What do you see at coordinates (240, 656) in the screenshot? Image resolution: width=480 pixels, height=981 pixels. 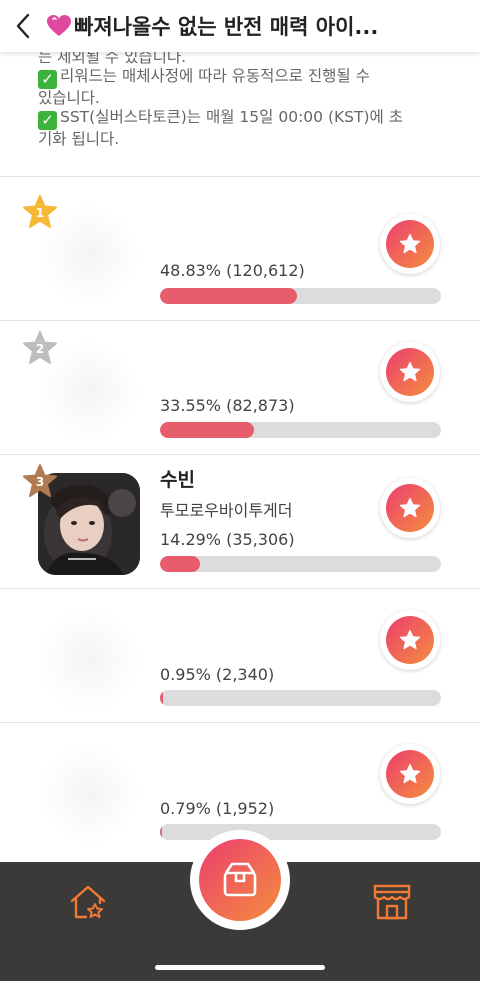 I see `ranking-row: 0.95% (2,340)` at bounding box center [240, 656].